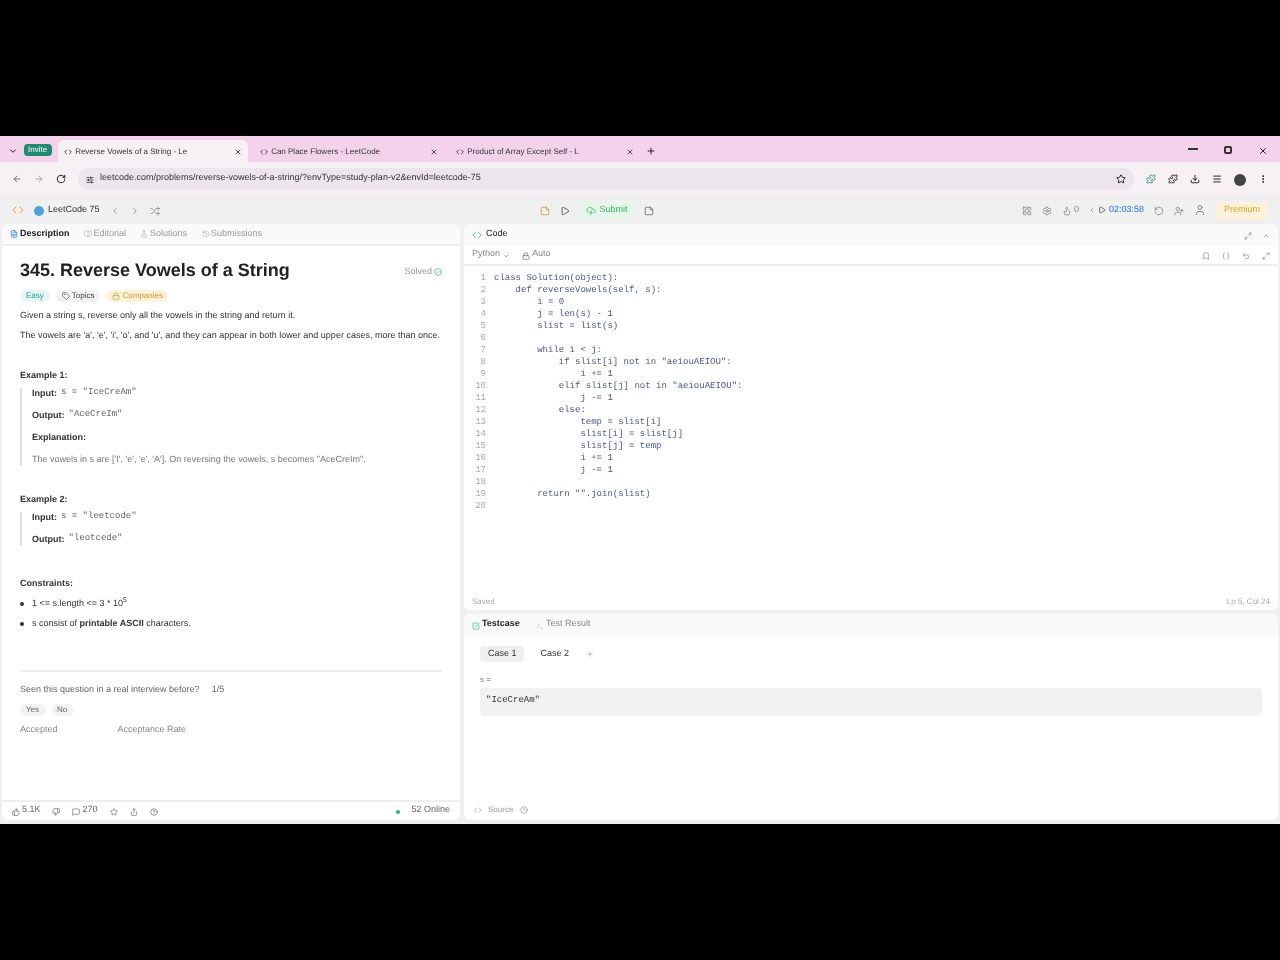 The height and width of the screenshot is (960, 1280). What do you see at coordinates (17, 179) in the screenshot?
I see `back-icon` at bounding box center [17, 179].